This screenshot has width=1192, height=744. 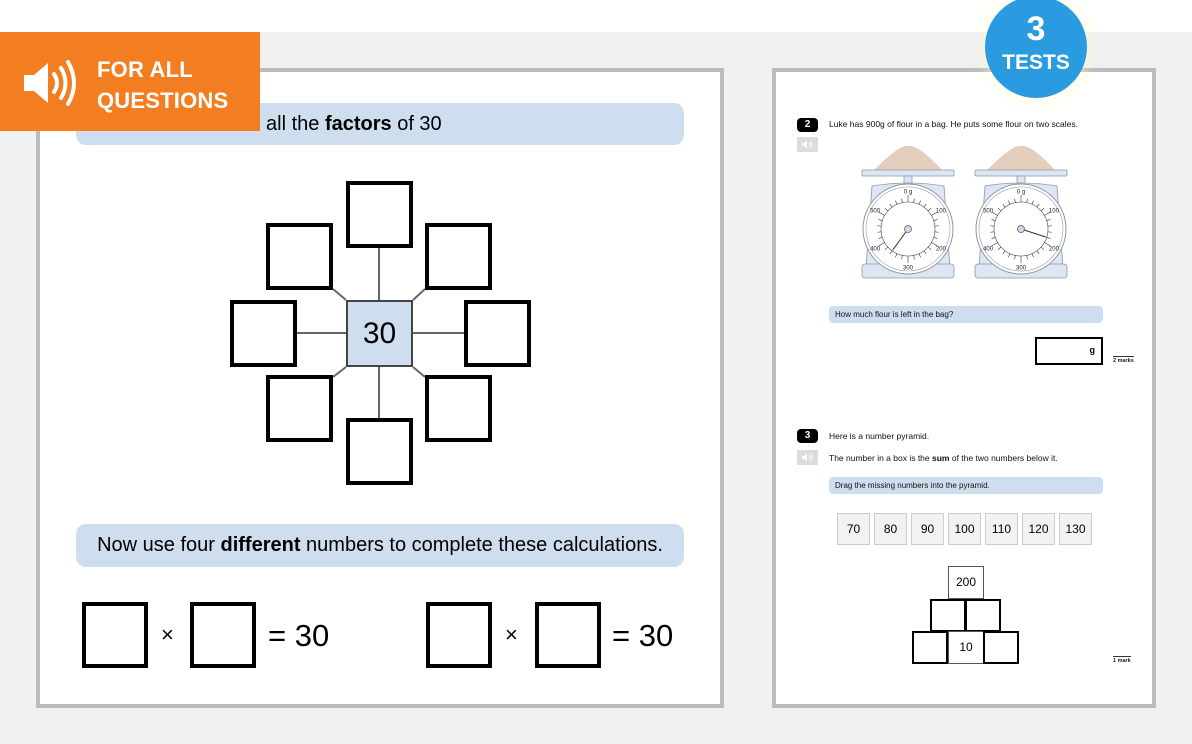 What do you see at coordinates (1075, 529) in the screenshot?
I see `drag-tile: 130` at bounding box center [1075, 529].